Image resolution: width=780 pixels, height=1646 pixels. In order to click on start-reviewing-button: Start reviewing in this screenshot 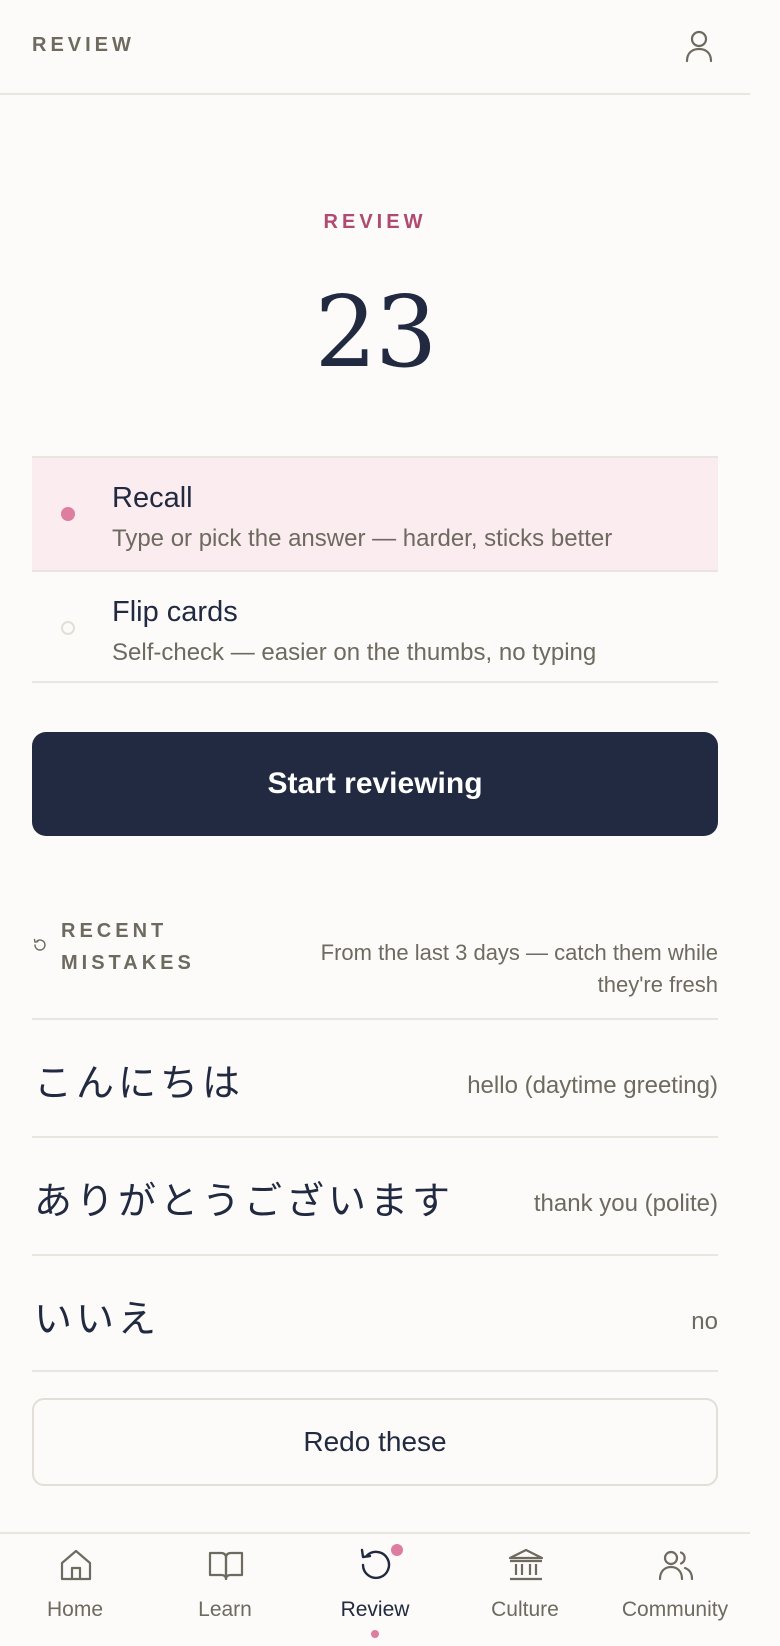, I will do `click(375, 784)`.